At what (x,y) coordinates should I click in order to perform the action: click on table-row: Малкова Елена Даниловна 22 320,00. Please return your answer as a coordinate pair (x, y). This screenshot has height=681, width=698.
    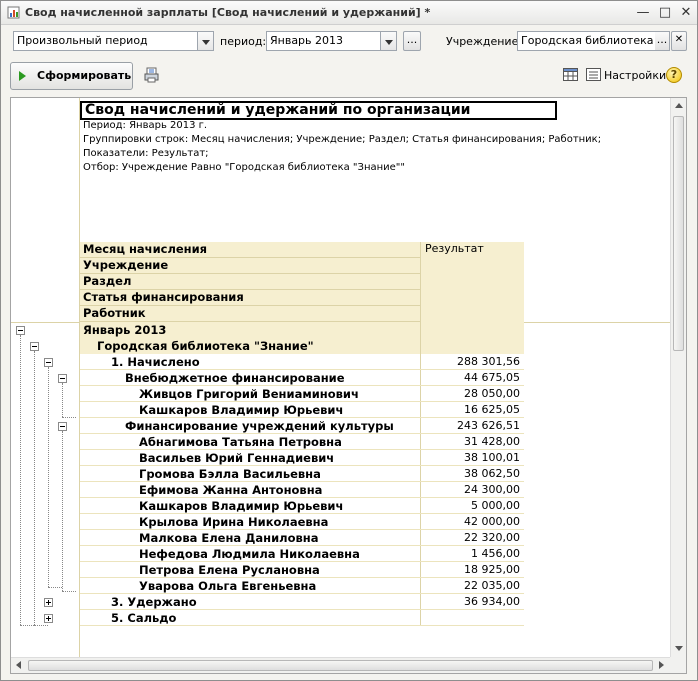
    Looking at the image, I should click on (302, 538).